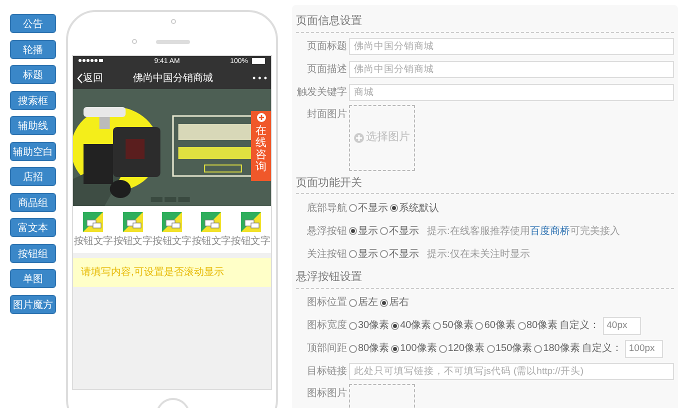  I want to click on component-button: 公告, so click(33, 23).